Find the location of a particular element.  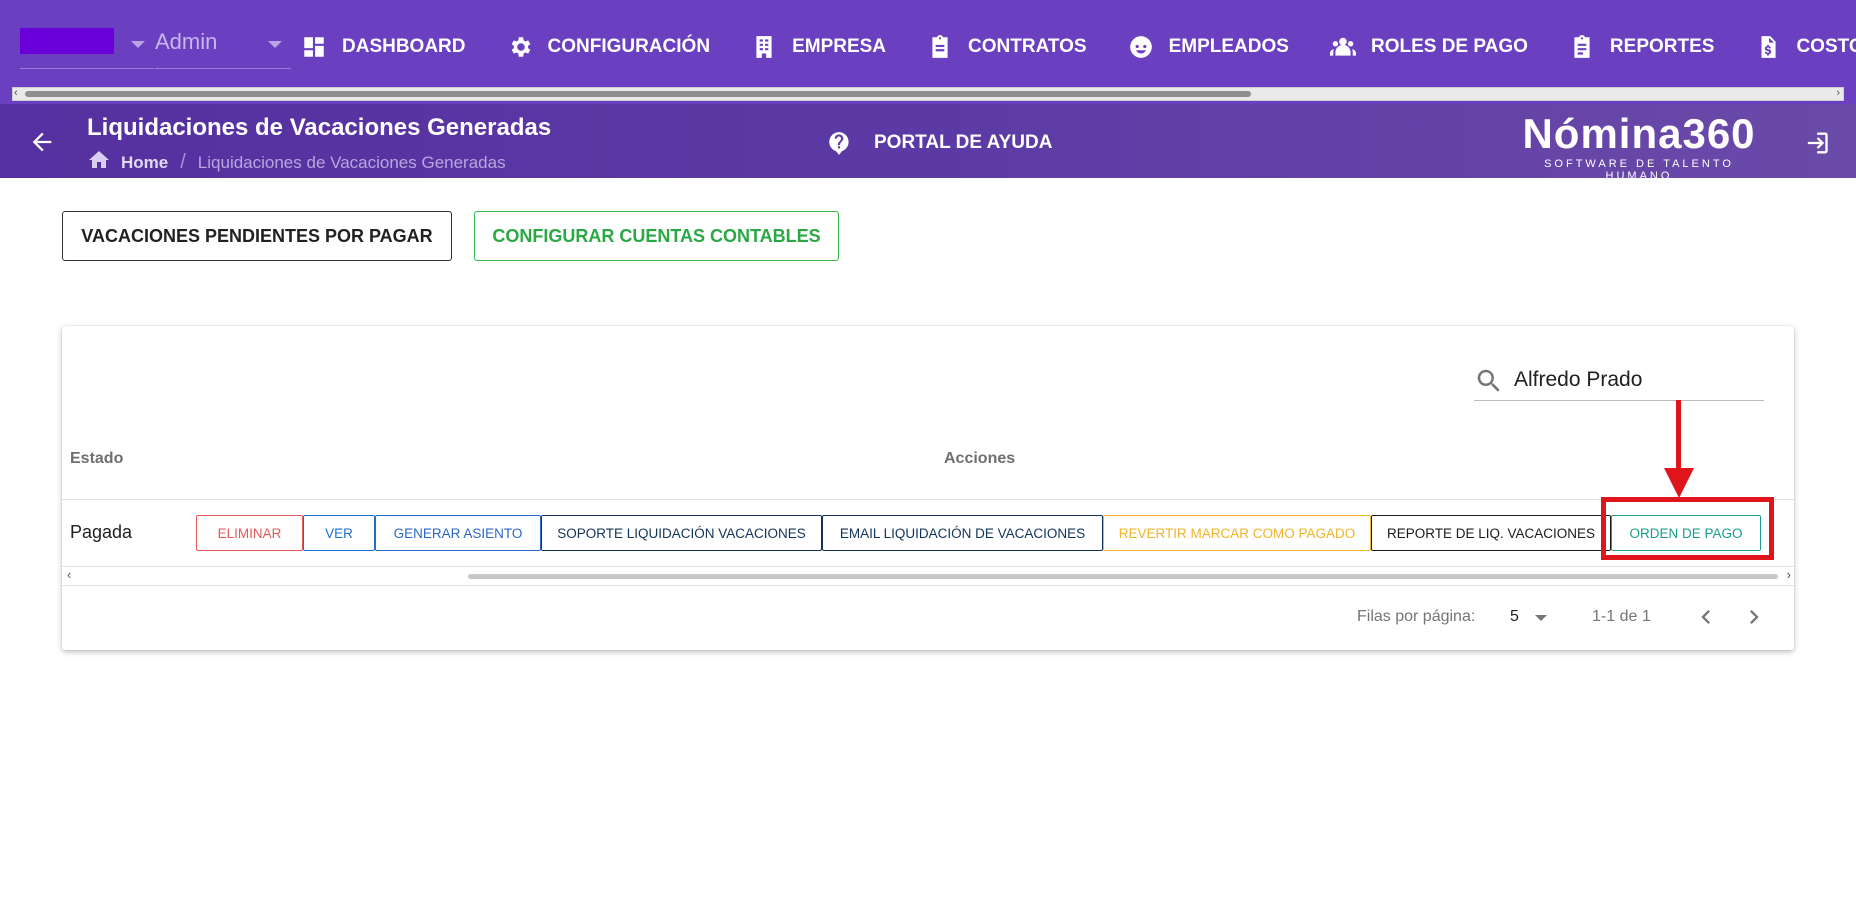

role-selector-underline is located at coordinates (223, 68).